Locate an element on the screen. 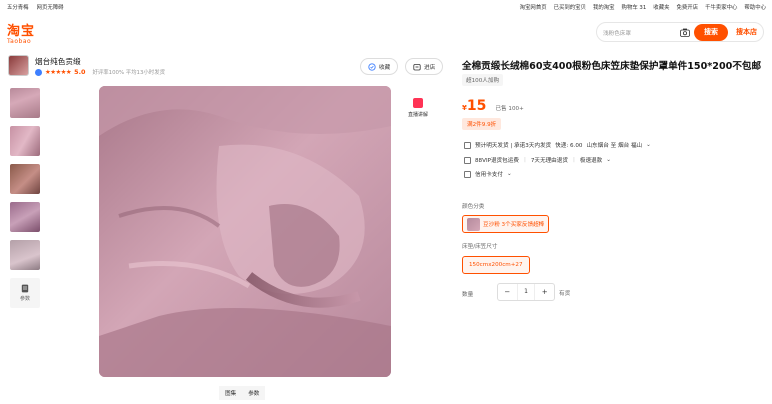  service-row: 88VIP退货包运费 | 7天无理由退货 | 极速退款 ⌄ is located at coordinates (537, 160).